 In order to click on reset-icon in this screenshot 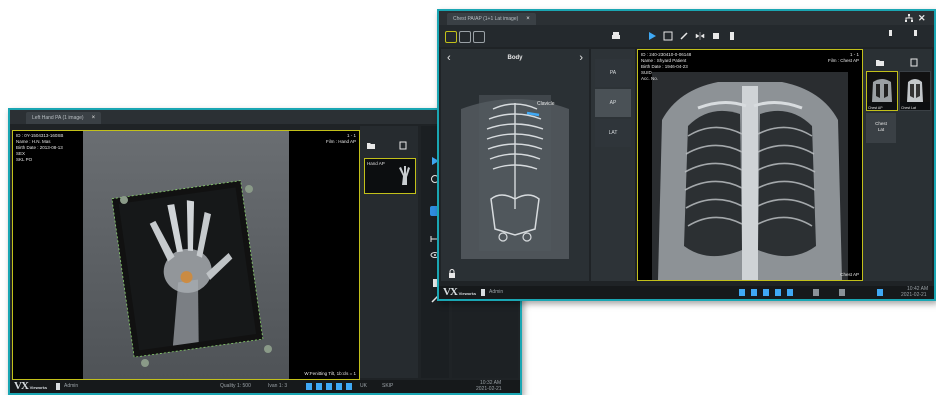, I will do `click(716, 36)`.